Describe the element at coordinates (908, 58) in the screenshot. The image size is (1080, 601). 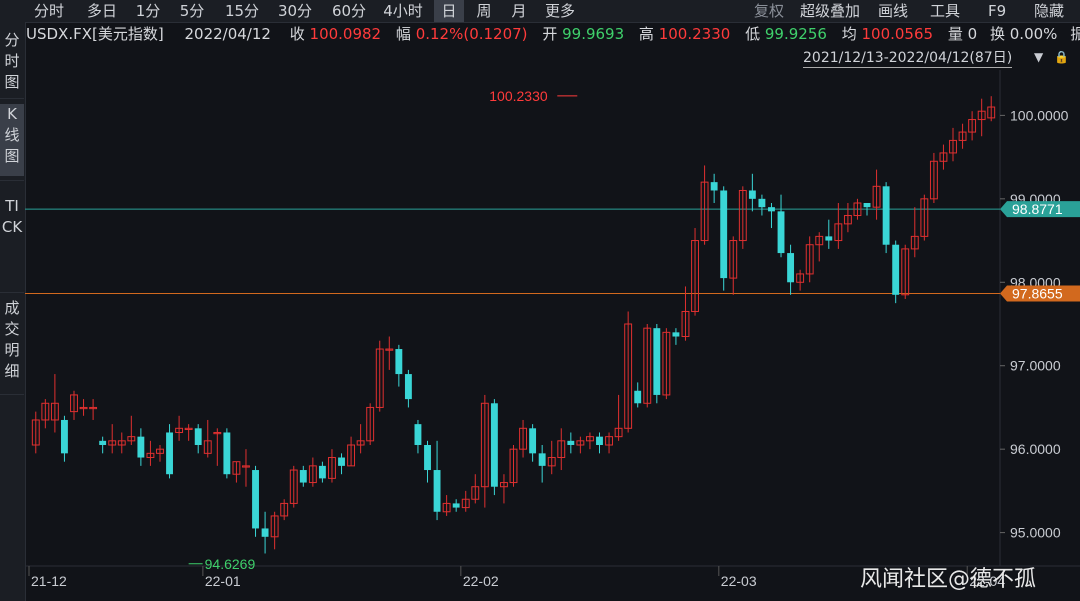
I see `date-range-selector: 2021/12/13-2022/04/12(87日)` at that location.